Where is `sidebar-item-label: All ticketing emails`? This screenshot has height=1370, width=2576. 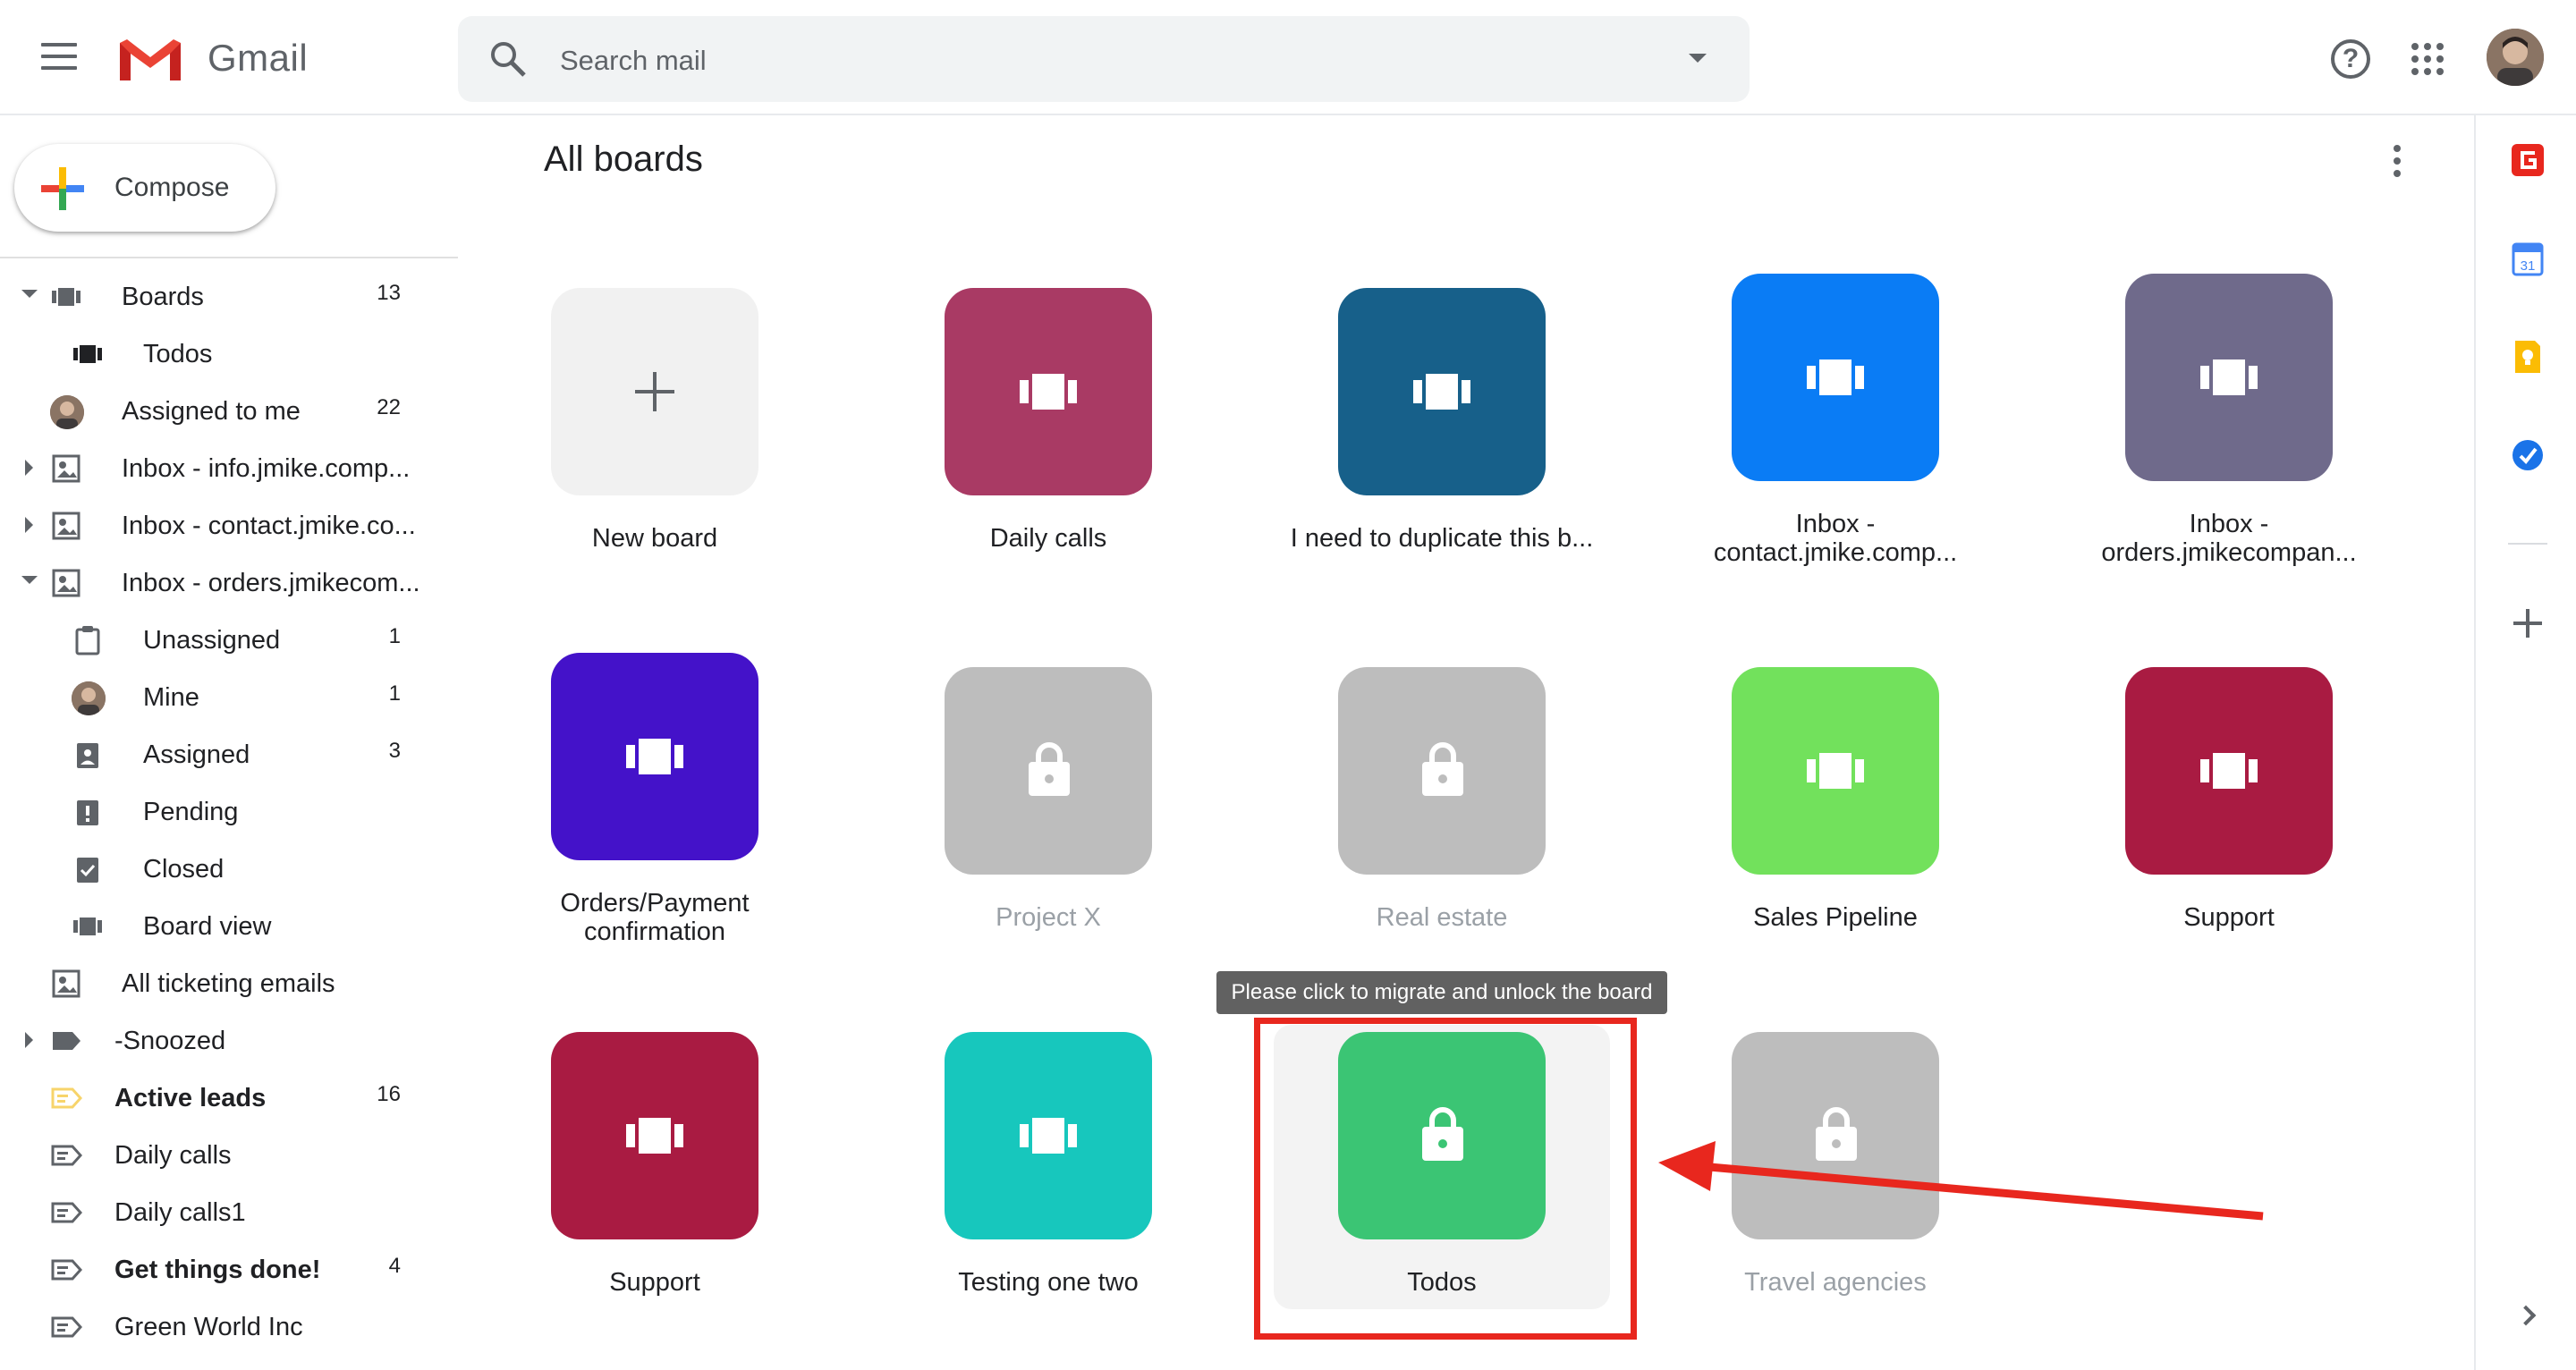
sidebar-item-label: All ticketing emails is located at coordinates (228, 983).